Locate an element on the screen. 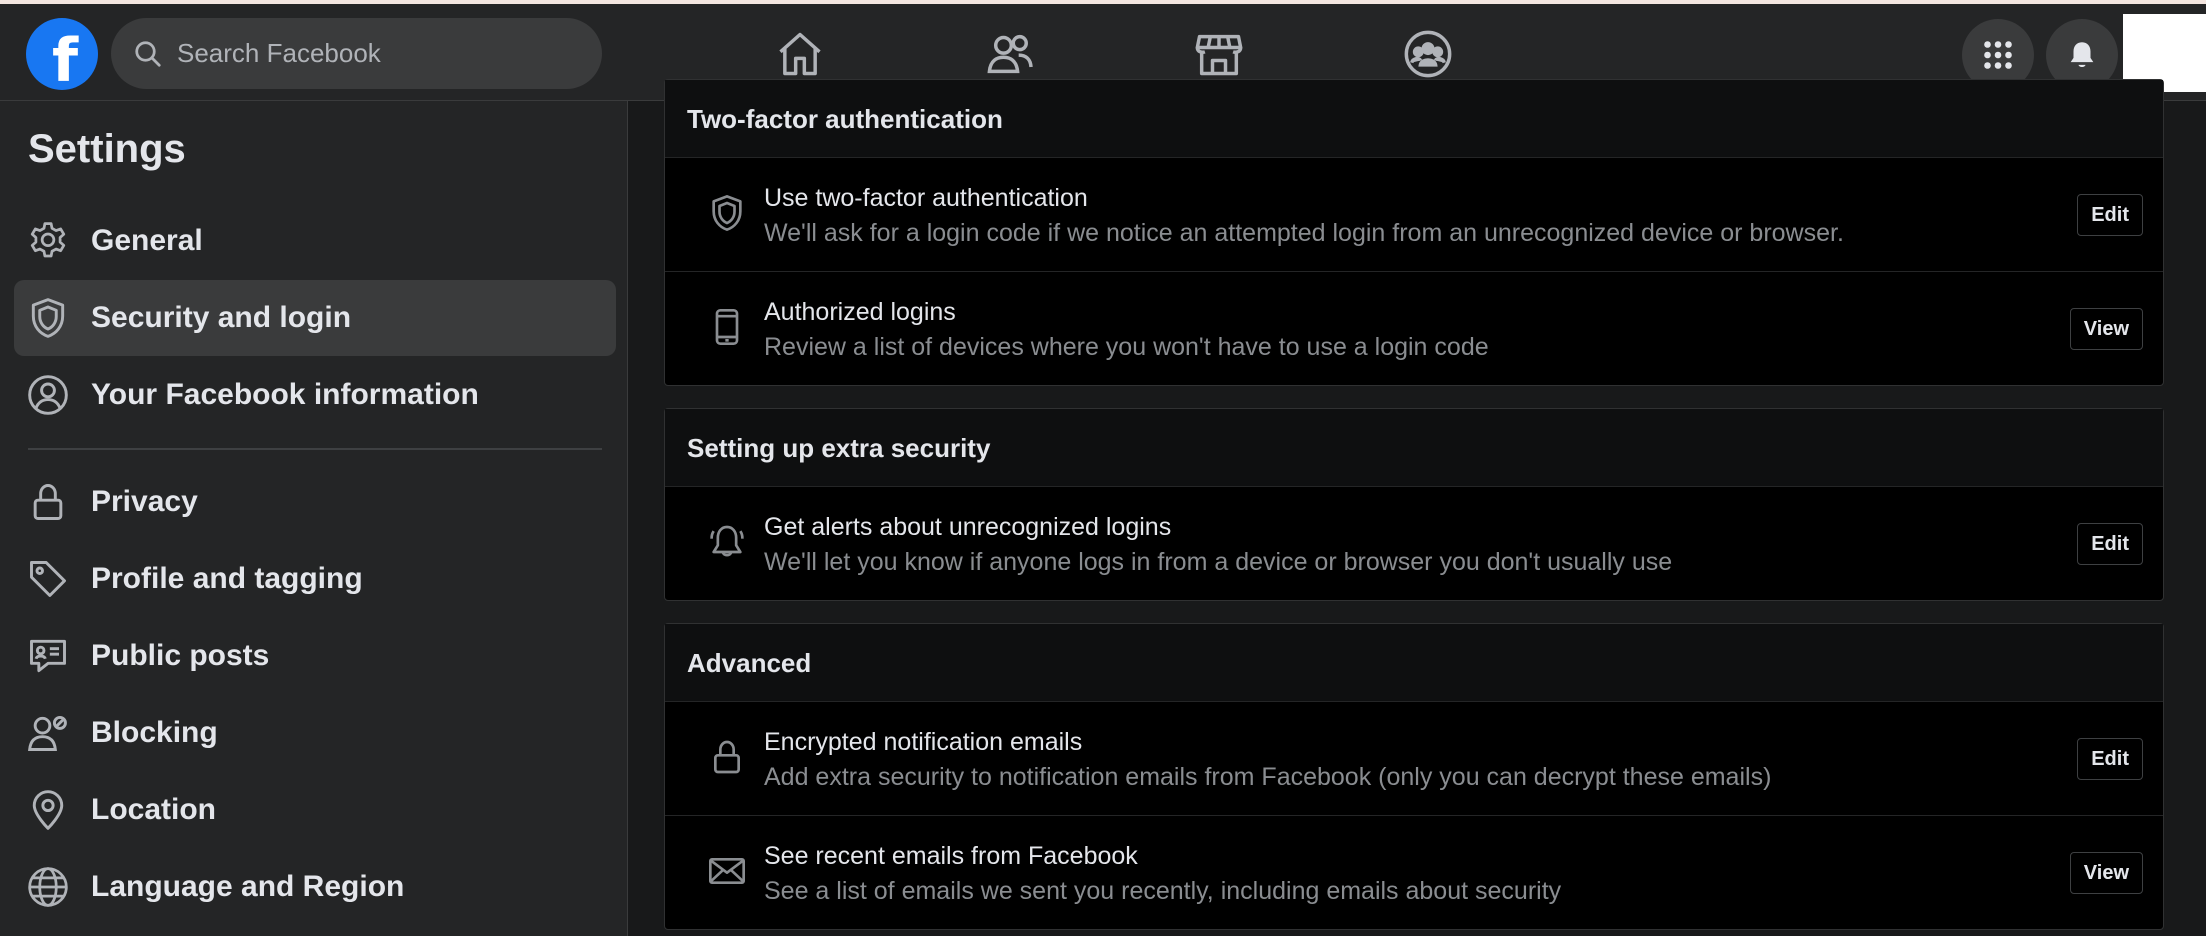  sidebar-item-label: Privacy is located at coordinates (144, 501).